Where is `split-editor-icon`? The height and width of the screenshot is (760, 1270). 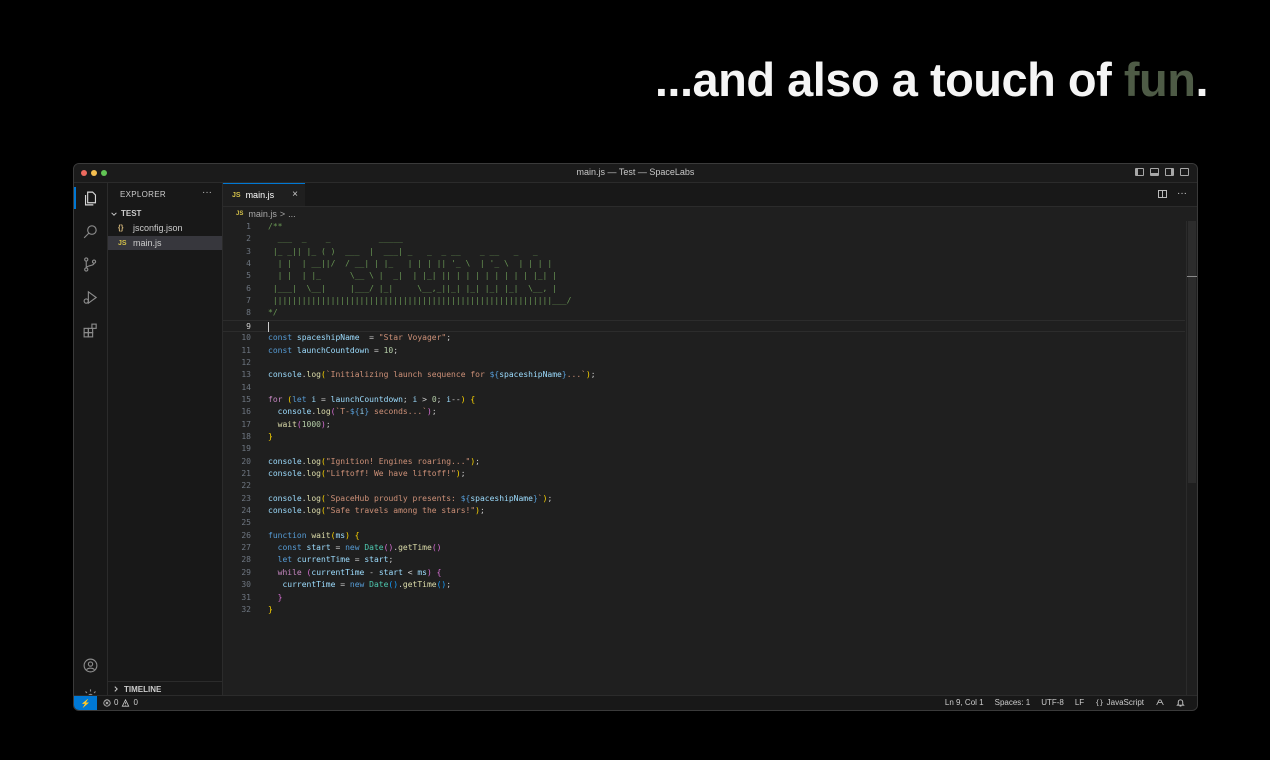
split-editor-icon is located at coordinates (1162, 194).